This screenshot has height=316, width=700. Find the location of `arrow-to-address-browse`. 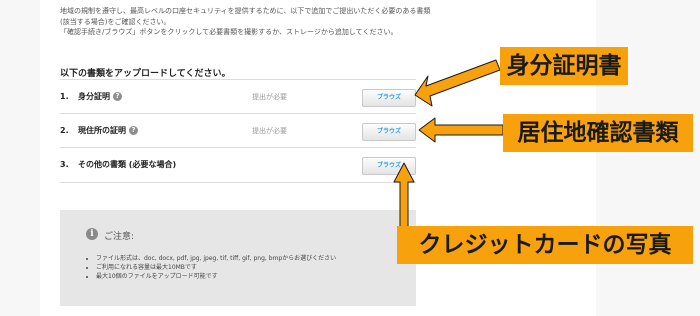

arrow-to-address-browse is located at coordinates (461, 130).